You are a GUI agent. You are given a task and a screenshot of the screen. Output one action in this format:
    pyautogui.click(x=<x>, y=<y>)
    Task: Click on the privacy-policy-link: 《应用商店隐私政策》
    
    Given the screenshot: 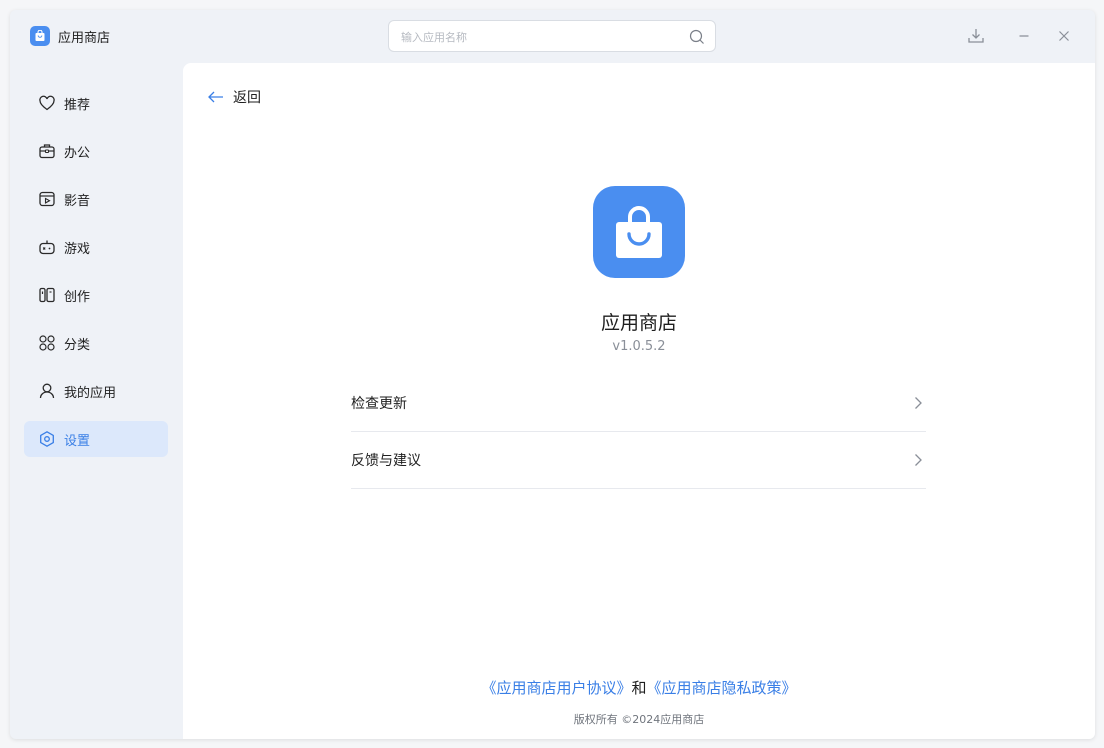 What is the action you would take?
    pyautogui.click(x=722, y=688)
    